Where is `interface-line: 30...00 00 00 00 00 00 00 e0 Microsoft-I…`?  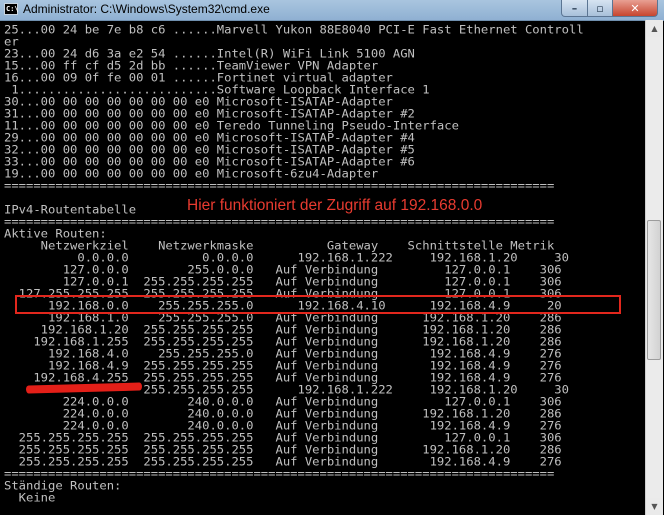 interface-line: 30...00 00 00 00 00 00 00 e0 Microsoft-I… is located at coordinates (198, 102).